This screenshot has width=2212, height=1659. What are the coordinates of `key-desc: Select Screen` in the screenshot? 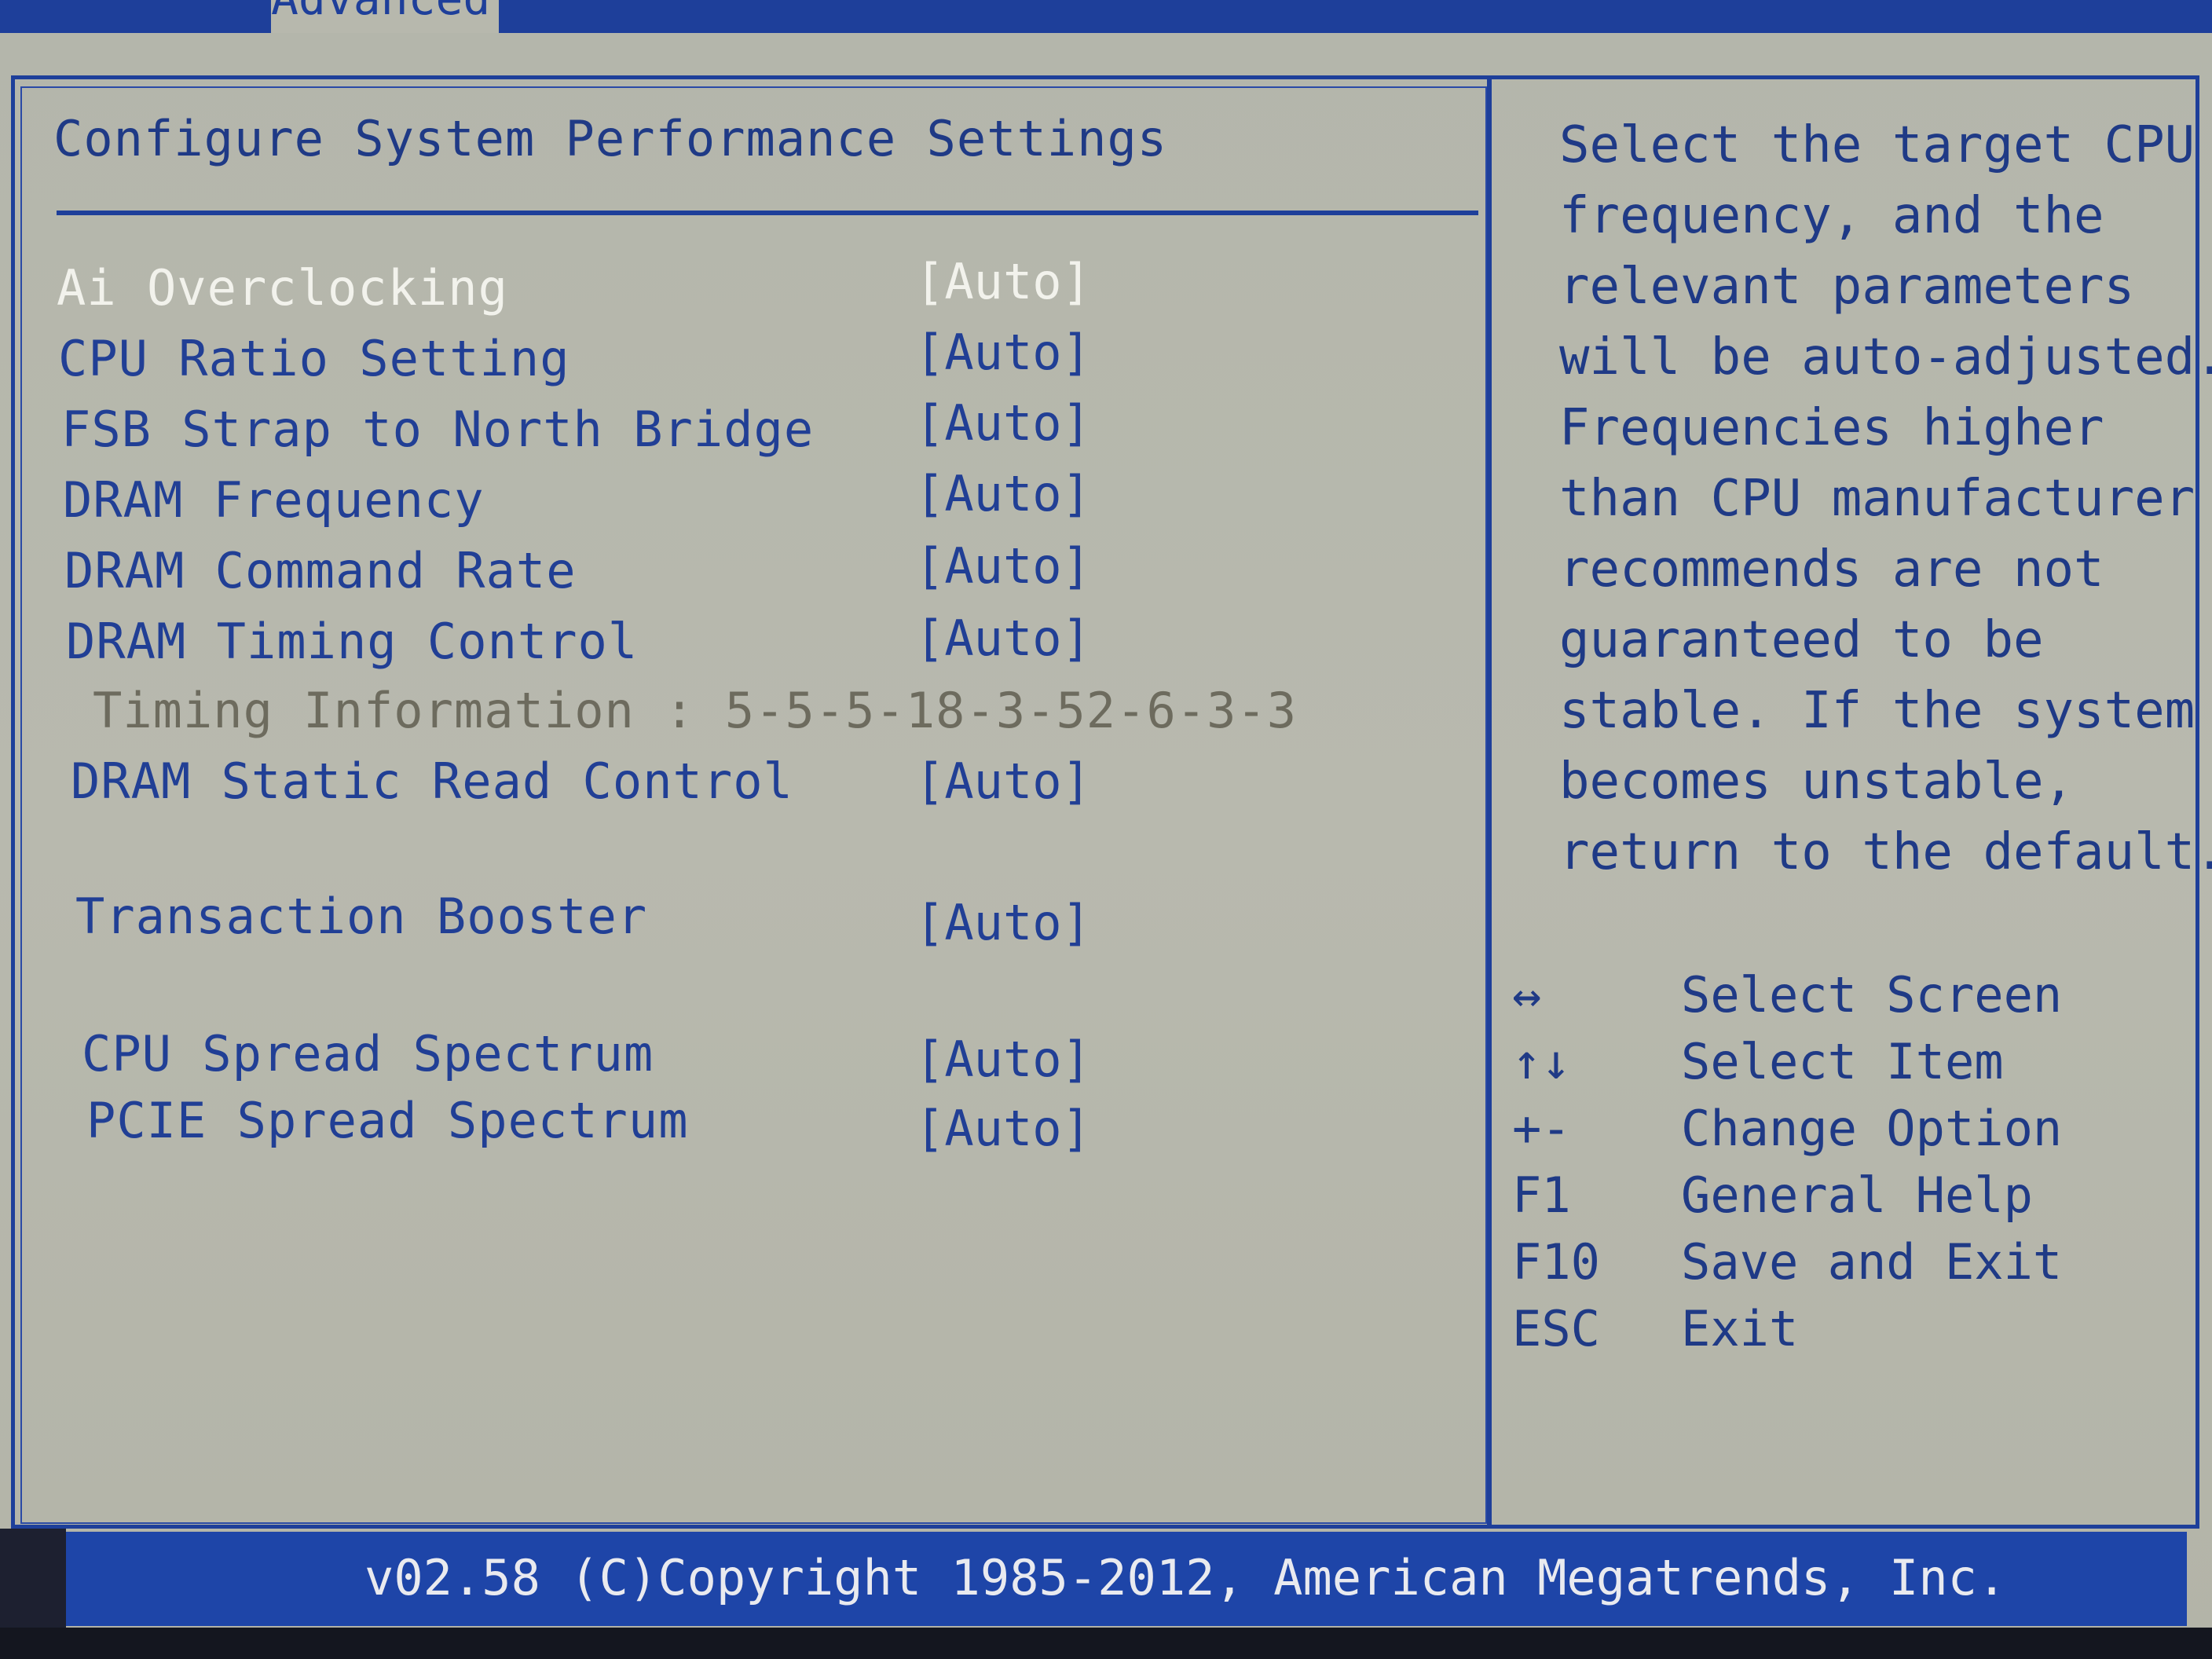 It's located at (1872, 995).